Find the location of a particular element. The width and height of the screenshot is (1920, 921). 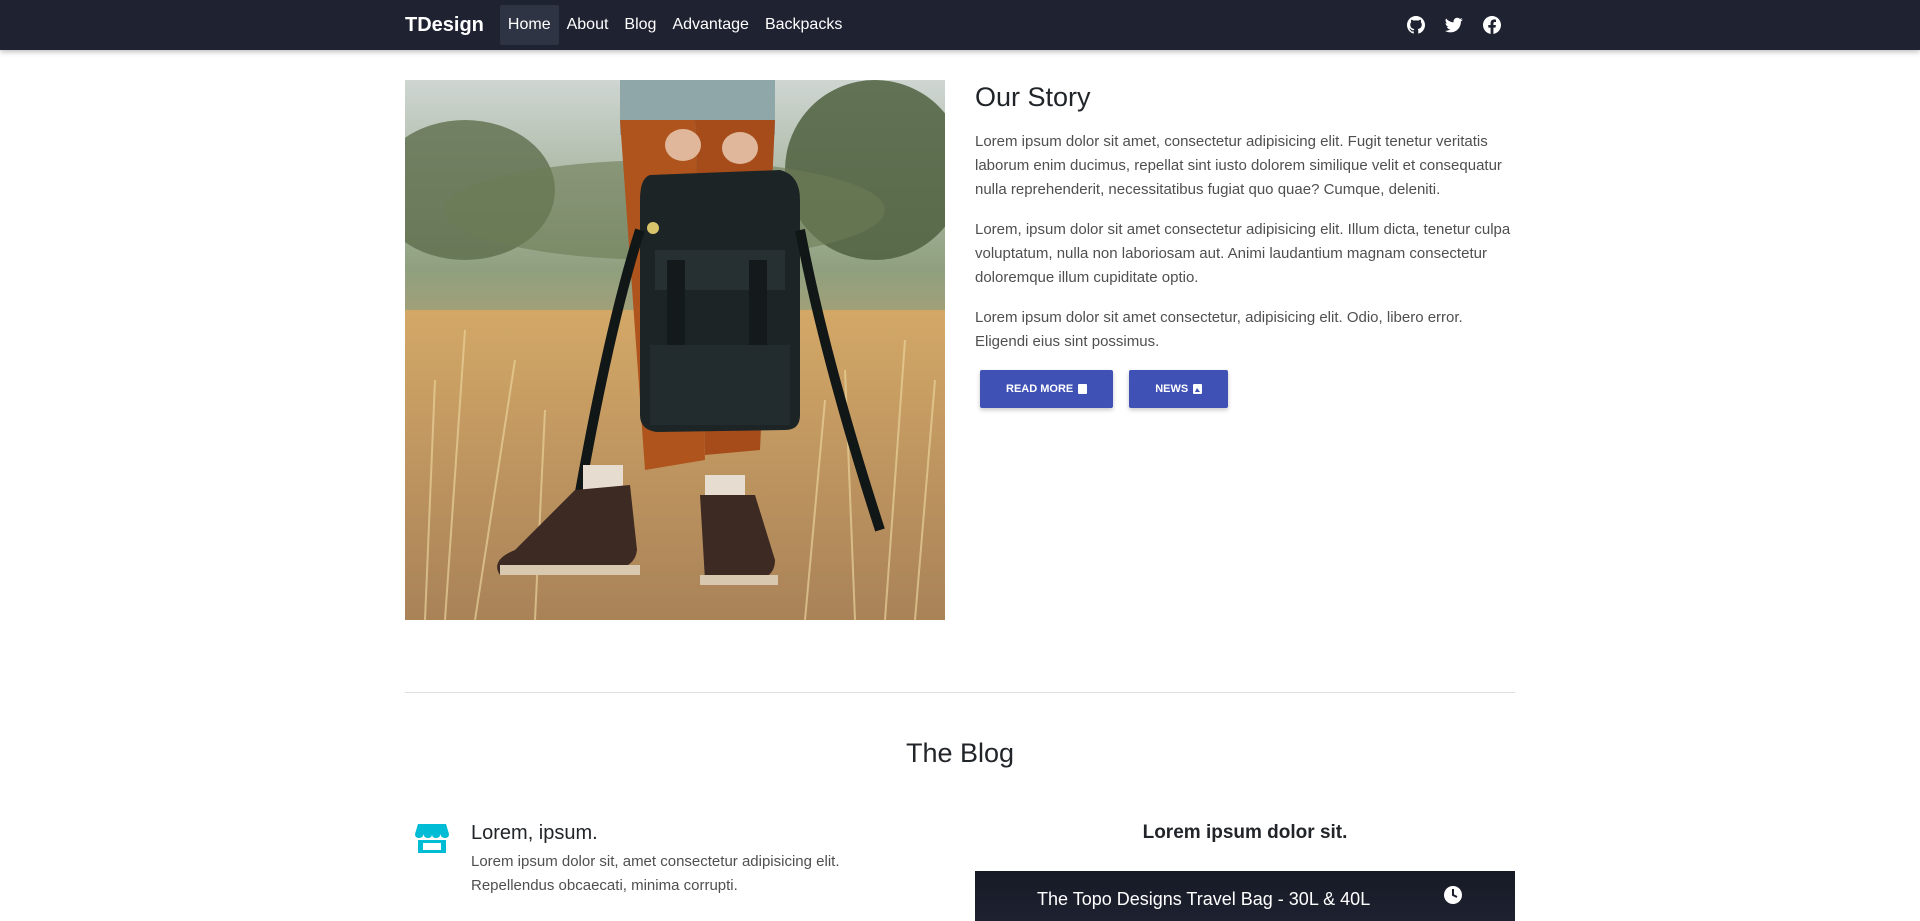

section-divider is located at coordinates (960, 692).